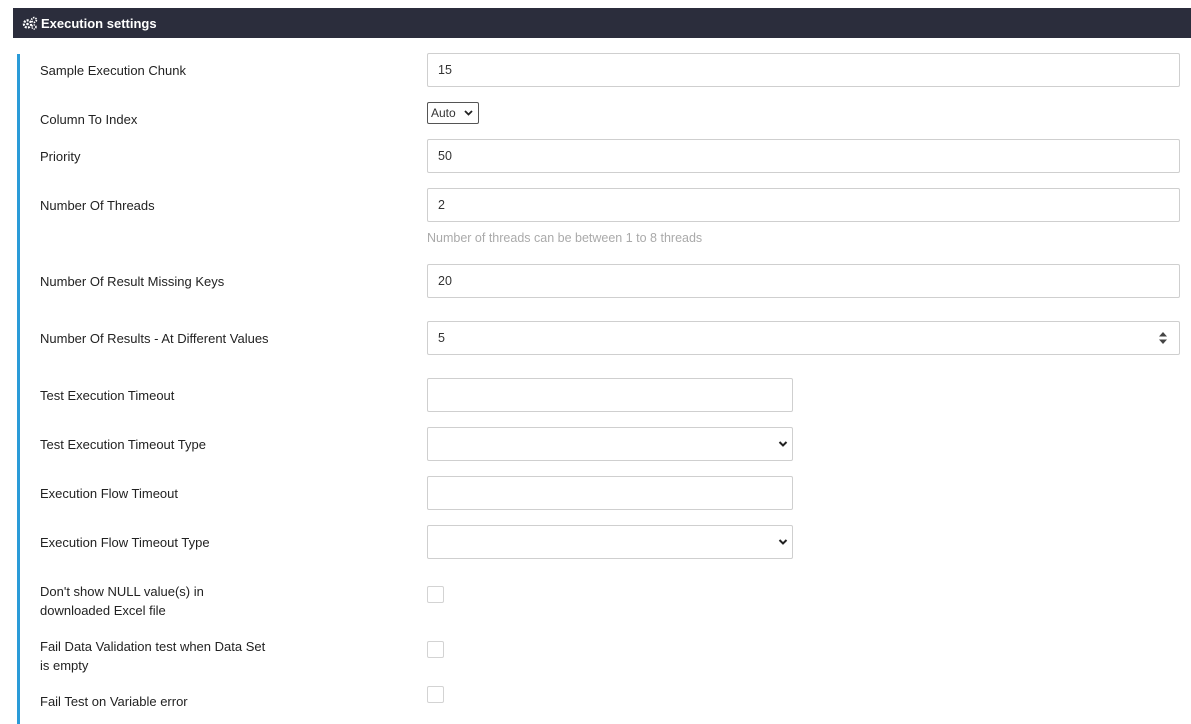 This screenshot has height=724, width=1191. What do you see at coordinates (610, 444) in the screenshot?
I see `test-execution-timeout-type-select` at bounding box center [610, 444].